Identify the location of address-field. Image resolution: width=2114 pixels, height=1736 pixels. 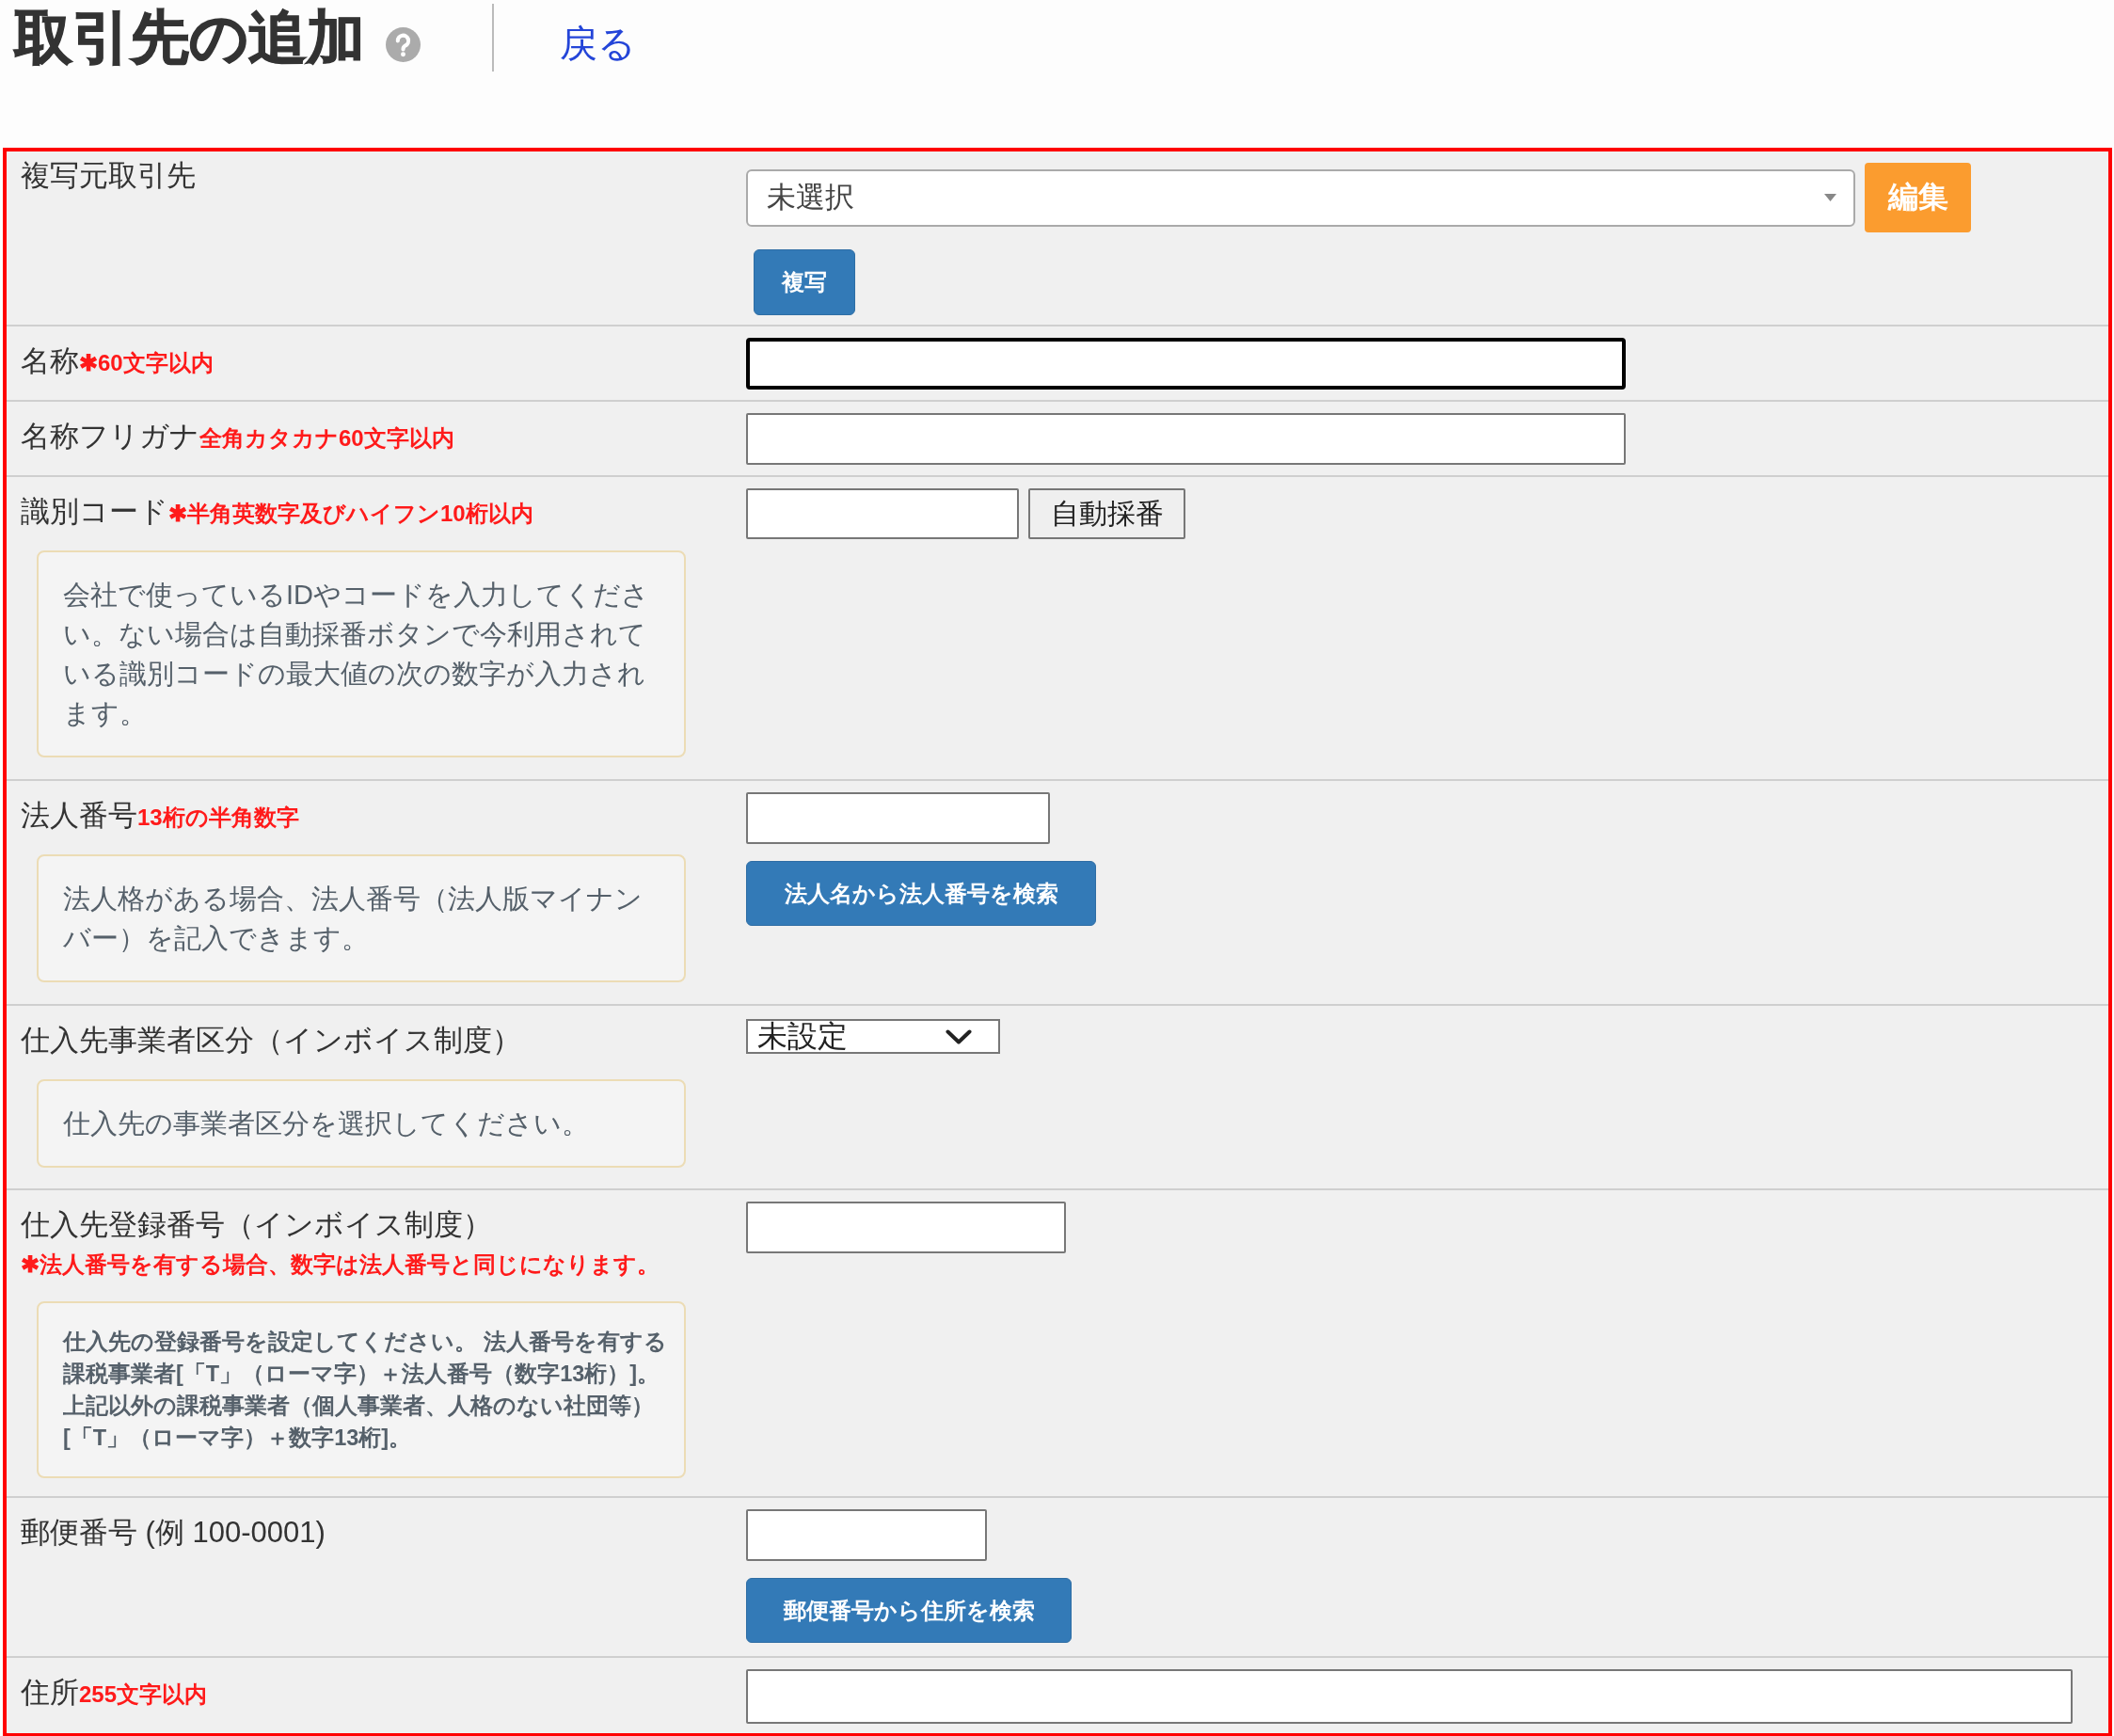
(1409, 1696).